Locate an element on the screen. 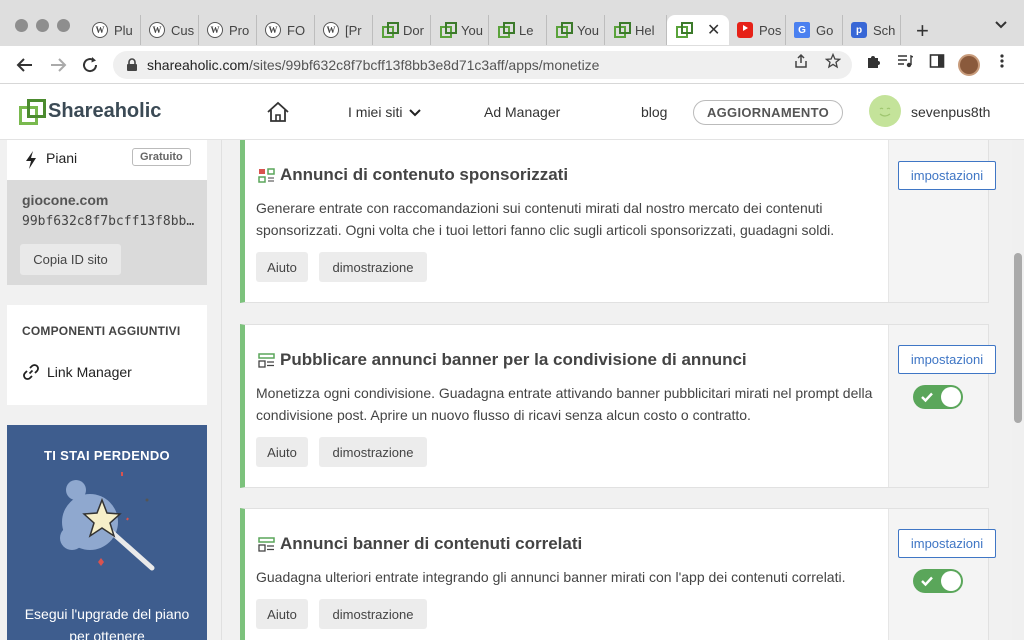 Image resolution: width=1024 pixels, height=640 pixels. browser-tab-3: W Pro is located at coordinates (228, 30).